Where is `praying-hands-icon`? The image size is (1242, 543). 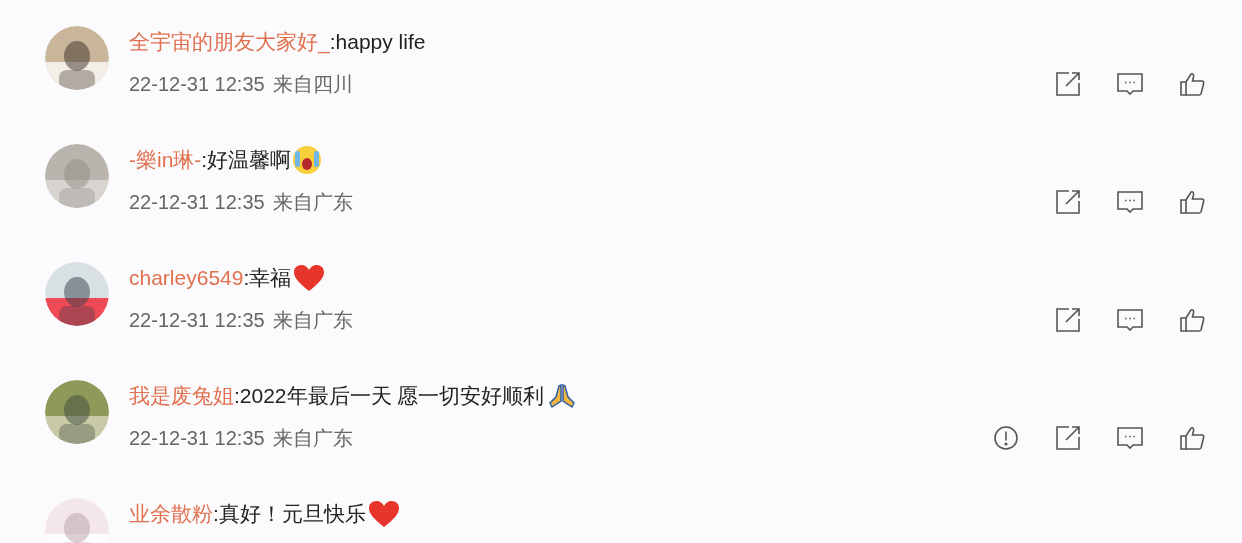
praying-hands-icon is located at coordinates (562, 396).